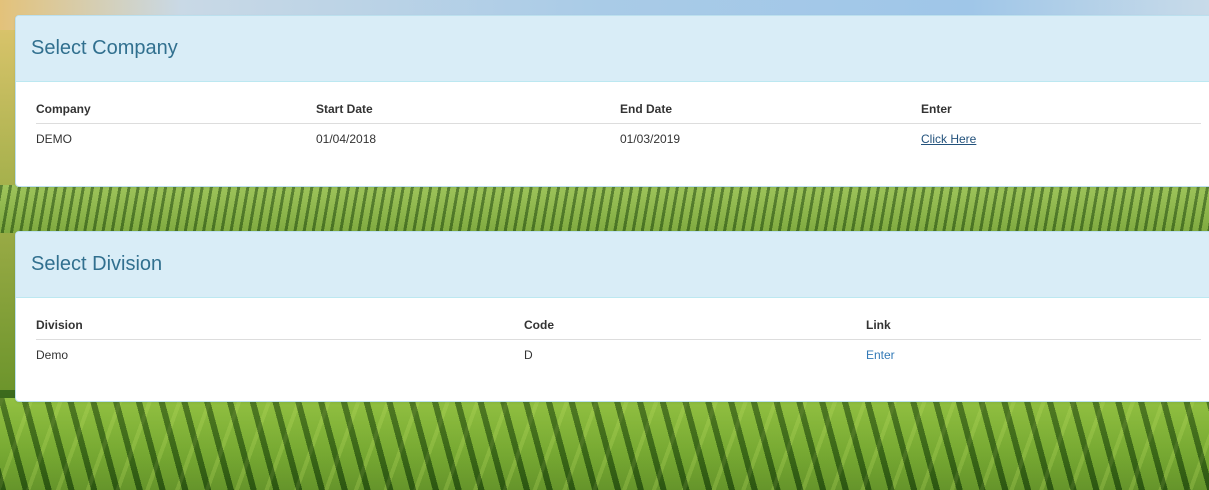  What do you see at coordinates (604, 209) in the screenshot?
I see `background-cornfield-strip` at bounding box center [604, 209].